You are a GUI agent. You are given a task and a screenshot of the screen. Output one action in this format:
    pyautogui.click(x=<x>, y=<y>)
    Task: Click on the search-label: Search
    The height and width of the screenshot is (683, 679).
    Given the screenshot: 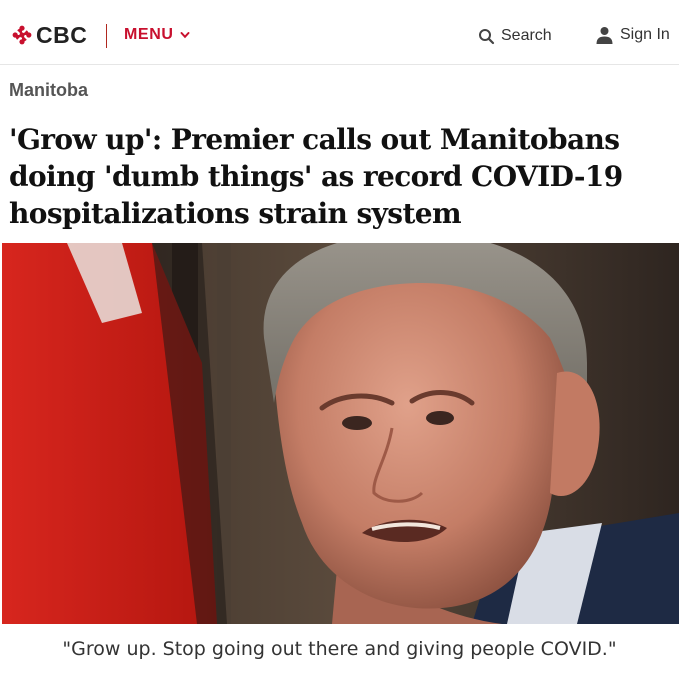 What is the action you would take?
    pyautogui.click(x=526, y=35)
    